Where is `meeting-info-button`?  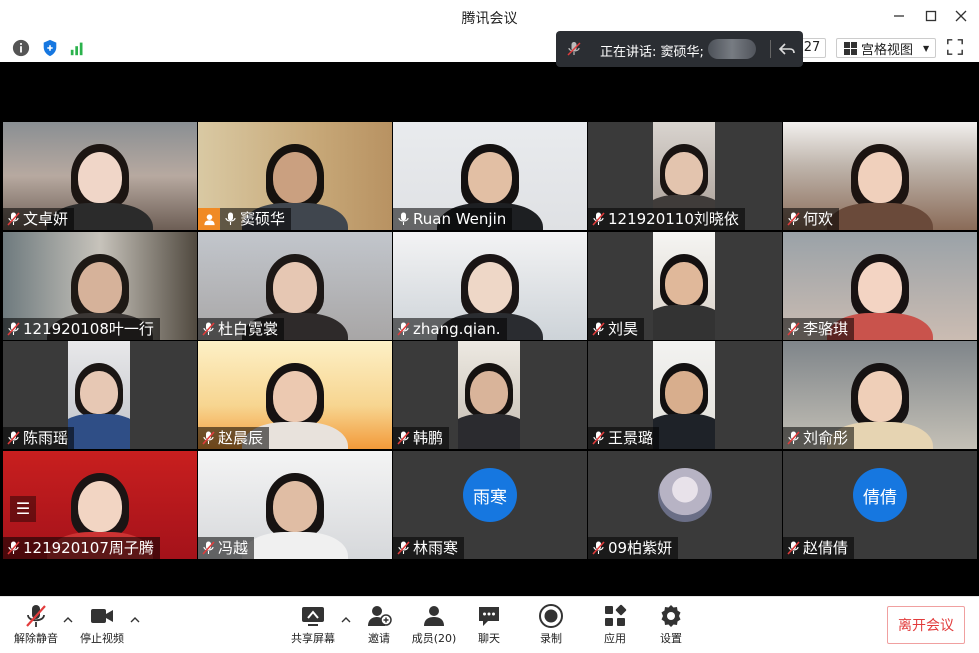
meeting-info-button is located at coordinates (21, 48).